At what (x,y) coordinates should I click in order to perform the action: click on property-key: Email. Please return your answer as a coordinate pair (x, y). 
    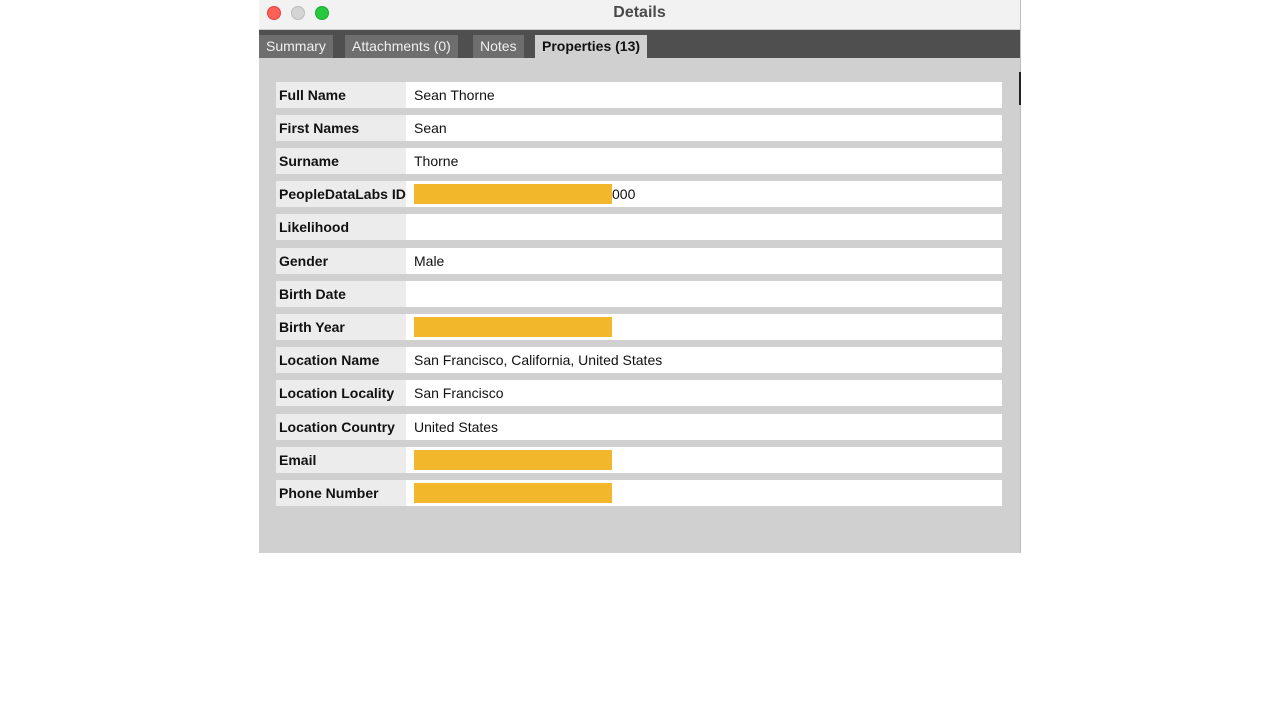
    Looking at the image, I should click on (341, 460).